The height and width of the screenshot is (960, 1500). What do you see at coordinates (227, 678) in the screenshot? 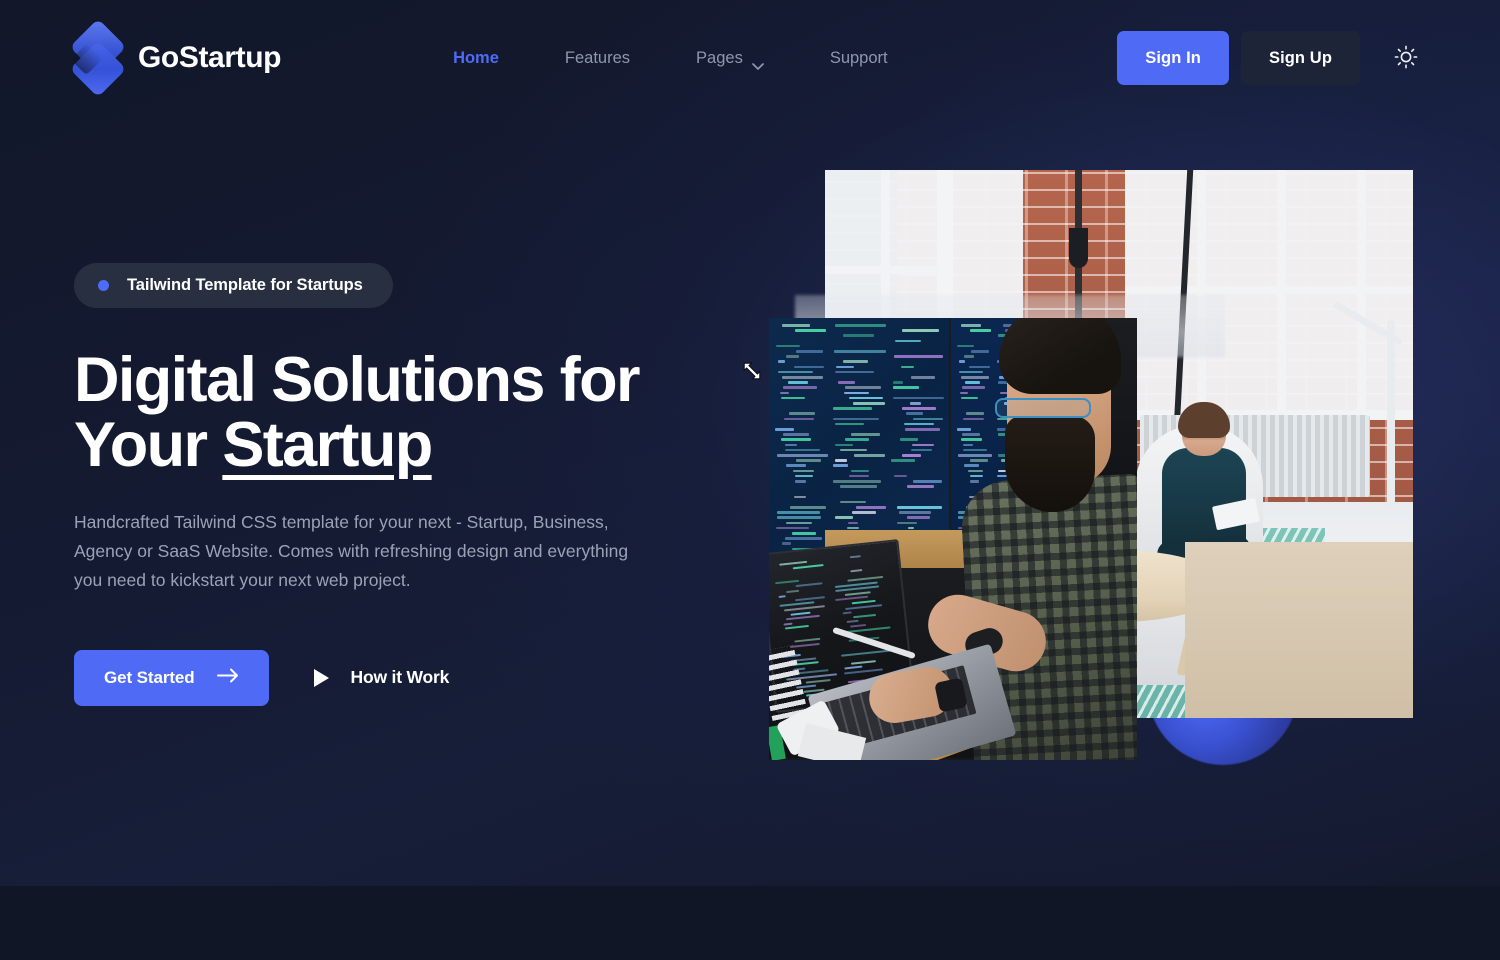
I see `arrow-right-icon` at bounding box center [227, 678].